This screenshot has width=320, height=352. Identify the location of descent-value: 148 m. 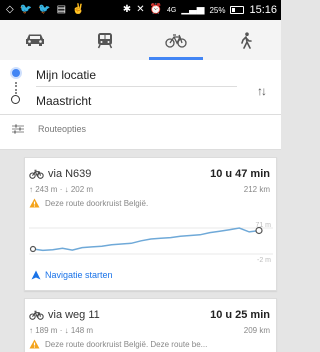
(82, 330).